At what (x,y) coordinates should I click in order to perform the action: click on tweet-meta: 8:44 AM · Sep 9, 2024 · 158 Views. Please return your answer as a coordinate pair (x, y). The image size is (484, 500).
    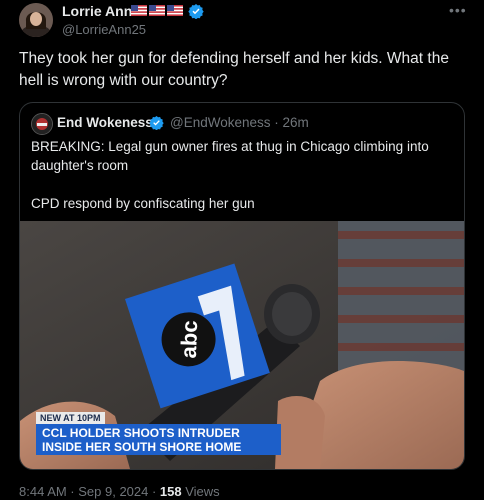
    Looking at the image, I should click on (119, 491).